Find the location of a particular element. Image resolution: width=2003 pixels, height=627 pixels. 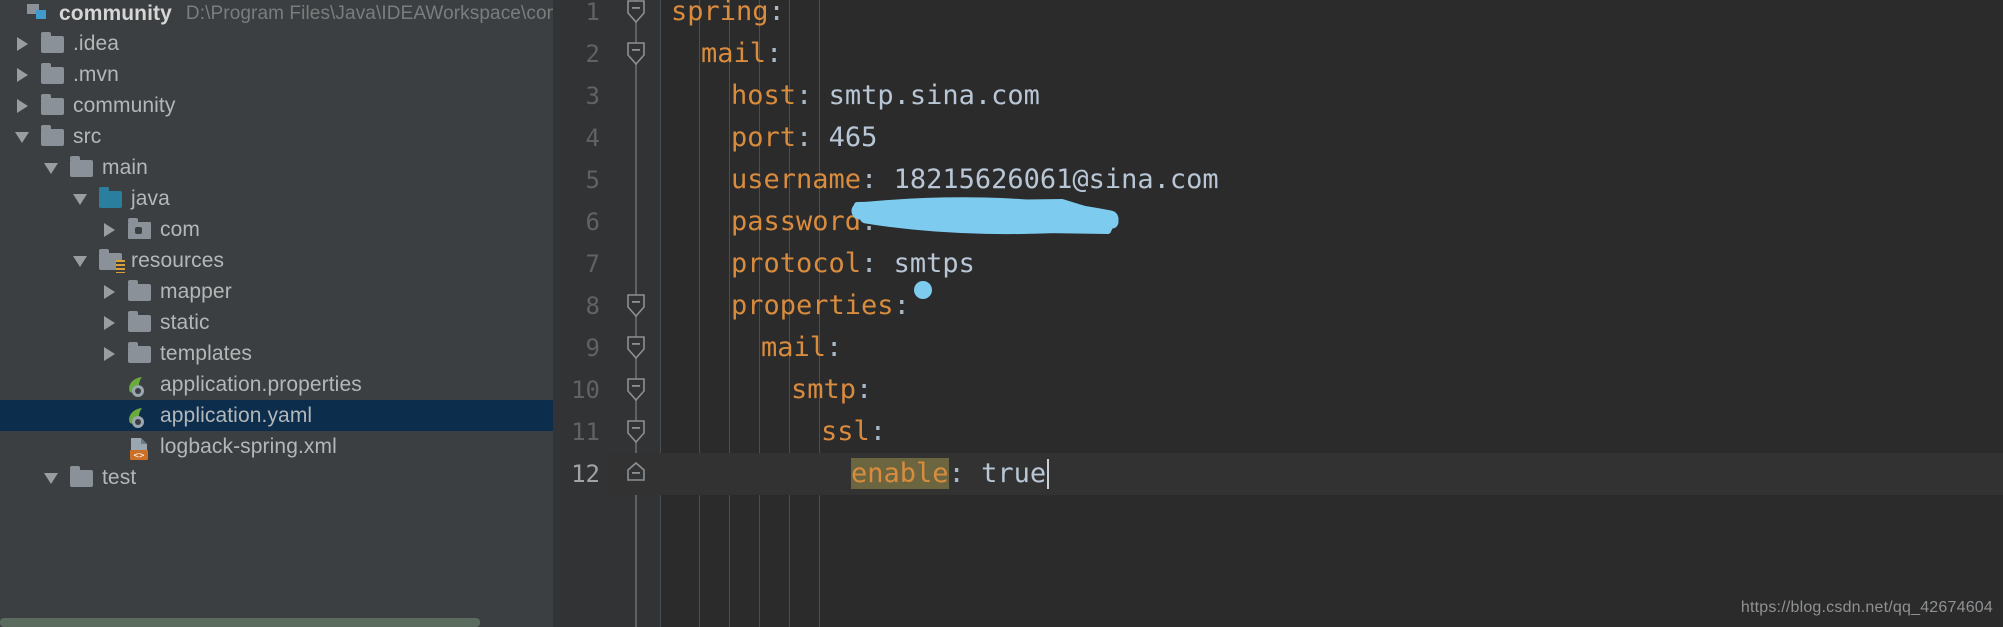

yaml-value: 465 is located at coordinates (853, 137).